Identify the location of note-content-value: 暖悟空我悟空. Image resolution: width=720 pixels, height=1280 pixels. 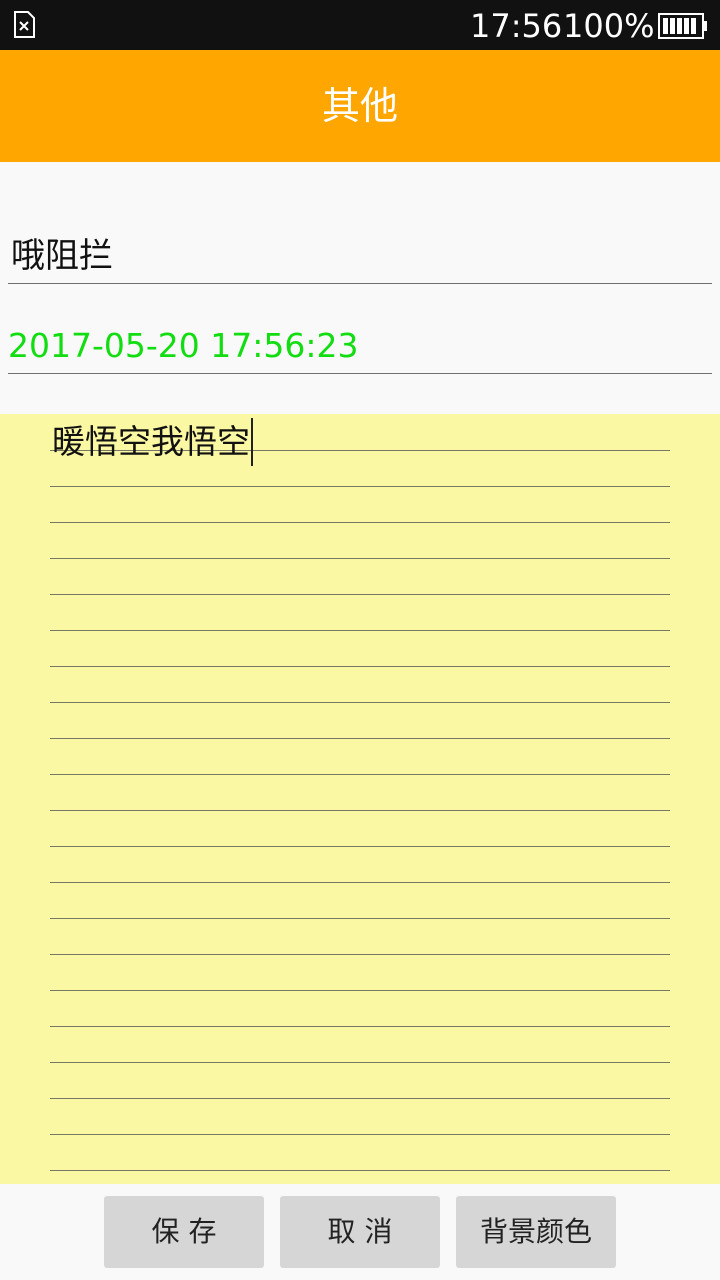
(151, 441).